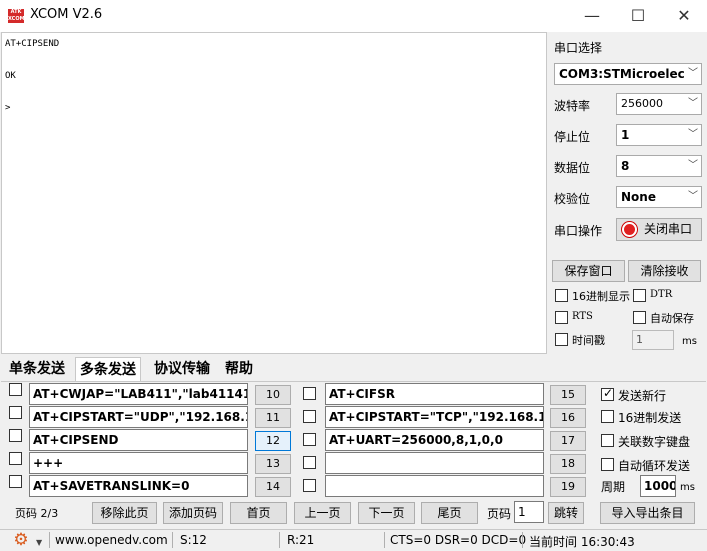  Describe the element at coordinates (239, 369) in the screenshot. I see `tab-help: 帮助` at that location.